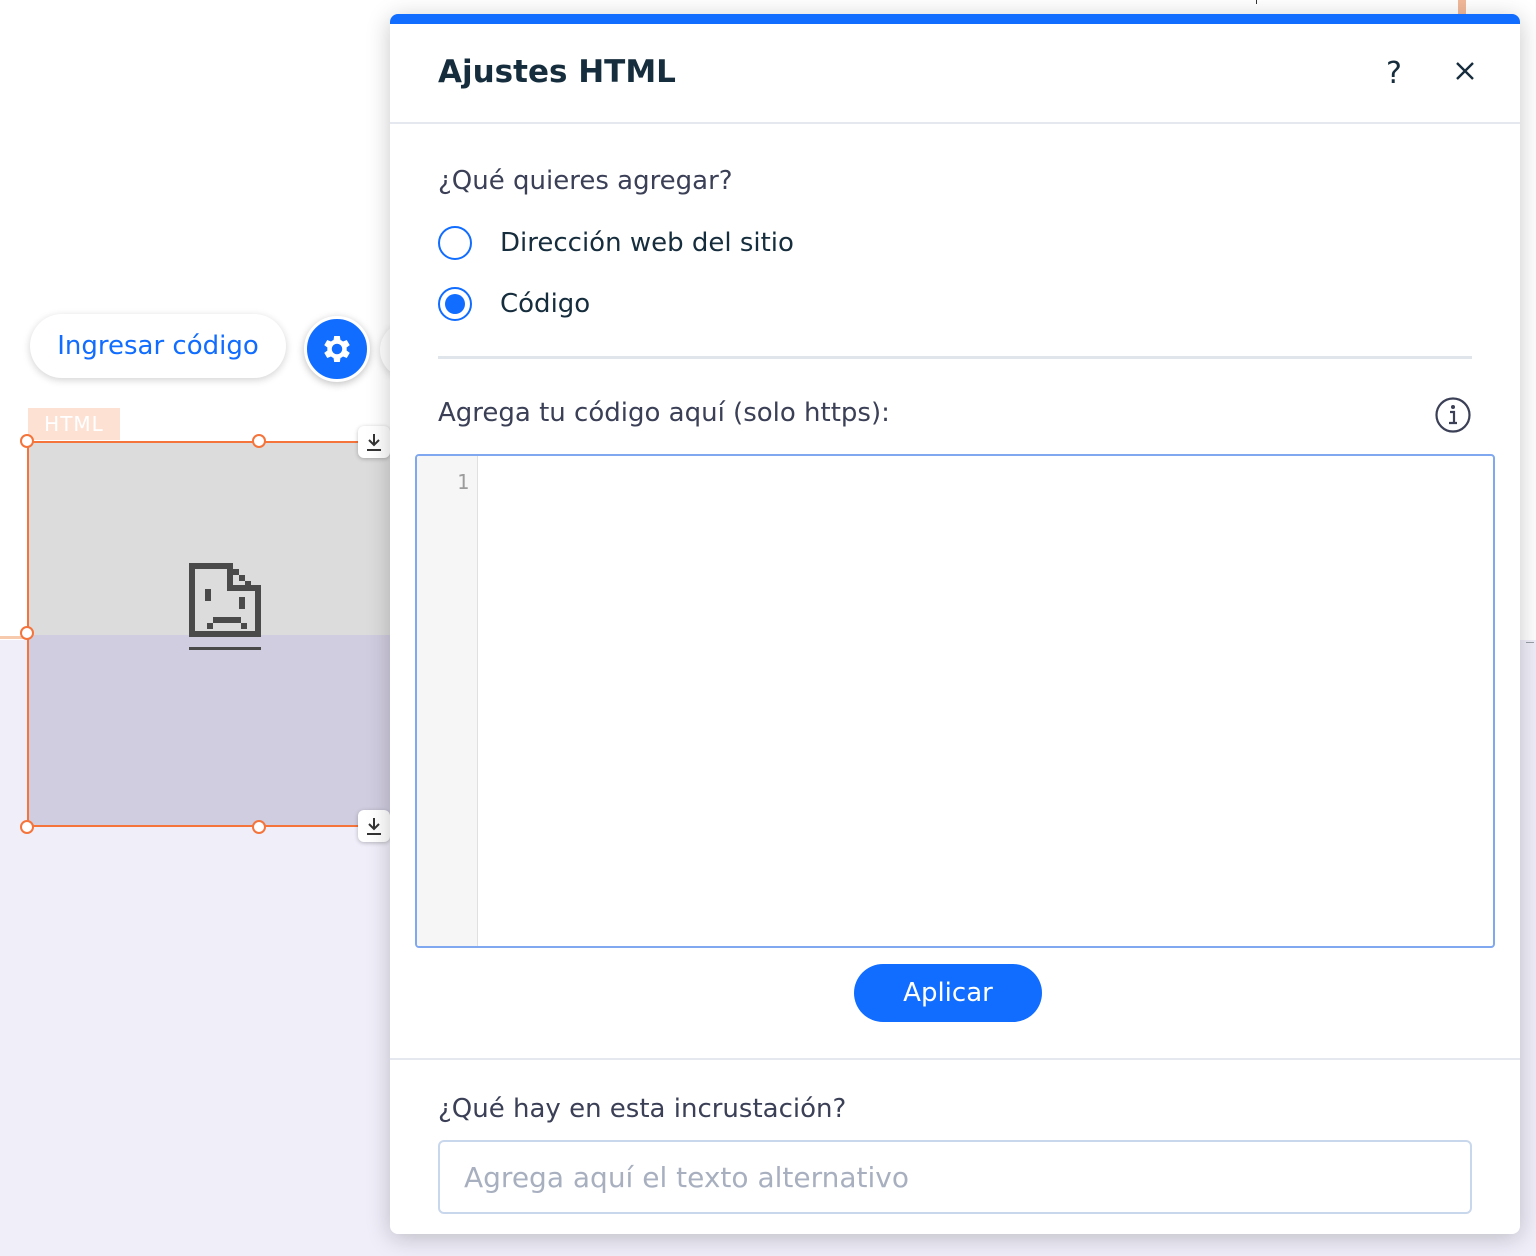  Describe the element at coordinates (545, 304) in the screenshot. I see `radio-label: Código` at that location.